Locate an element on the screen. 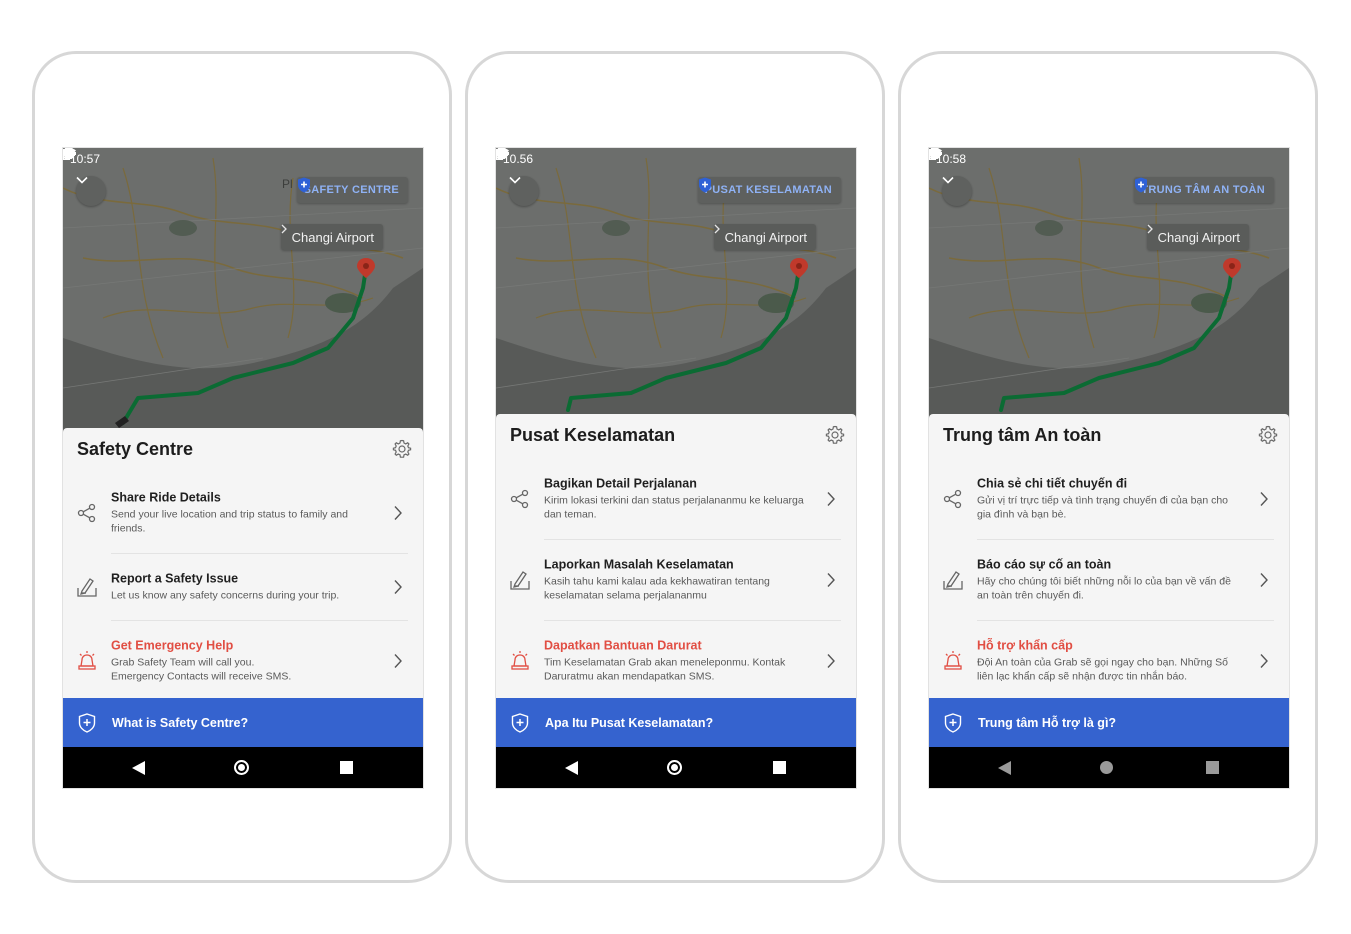 The width and height of the screenshot is (1351, 934). safety-centre-chip: TRUNG TÂM AN TOÀN is located at coordinates (1204, 190).